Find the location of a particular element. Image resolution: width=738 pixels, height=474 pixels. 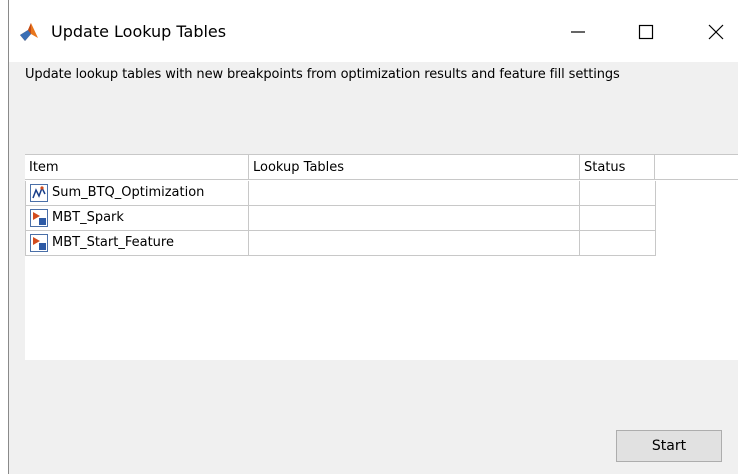

close-icon is located at coordinates (716, 32).